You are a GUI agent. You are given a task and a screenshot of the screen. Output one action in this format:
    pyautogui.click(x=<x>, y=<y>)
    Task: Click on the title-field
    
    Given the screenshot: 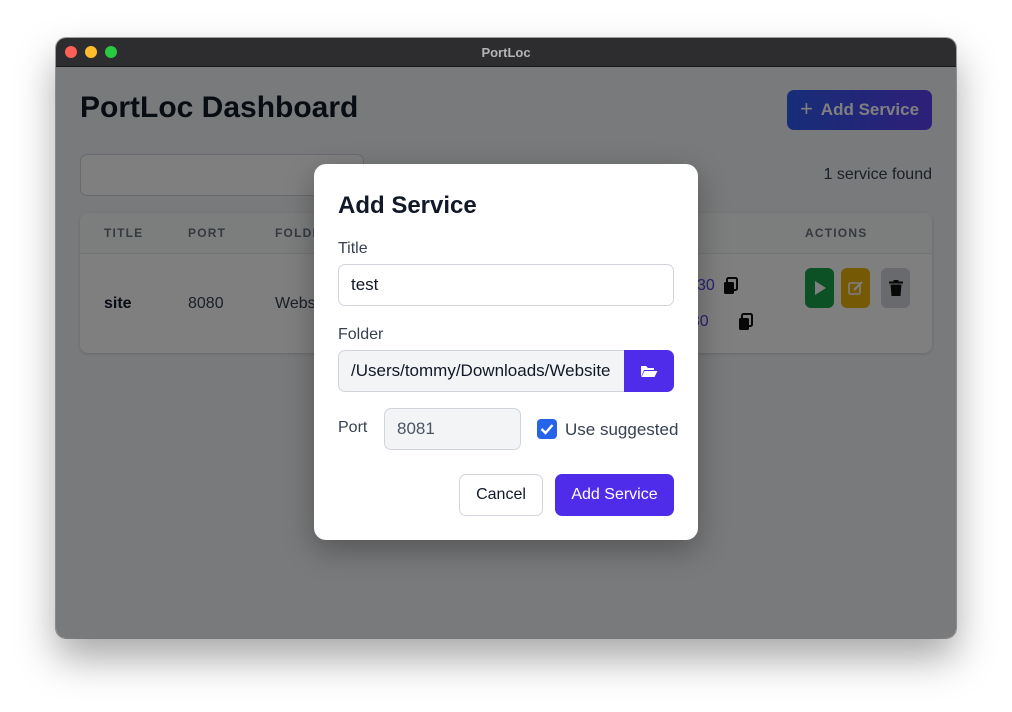 What is the action you would take?
    pyautogui.click(x=506, y=285)
    